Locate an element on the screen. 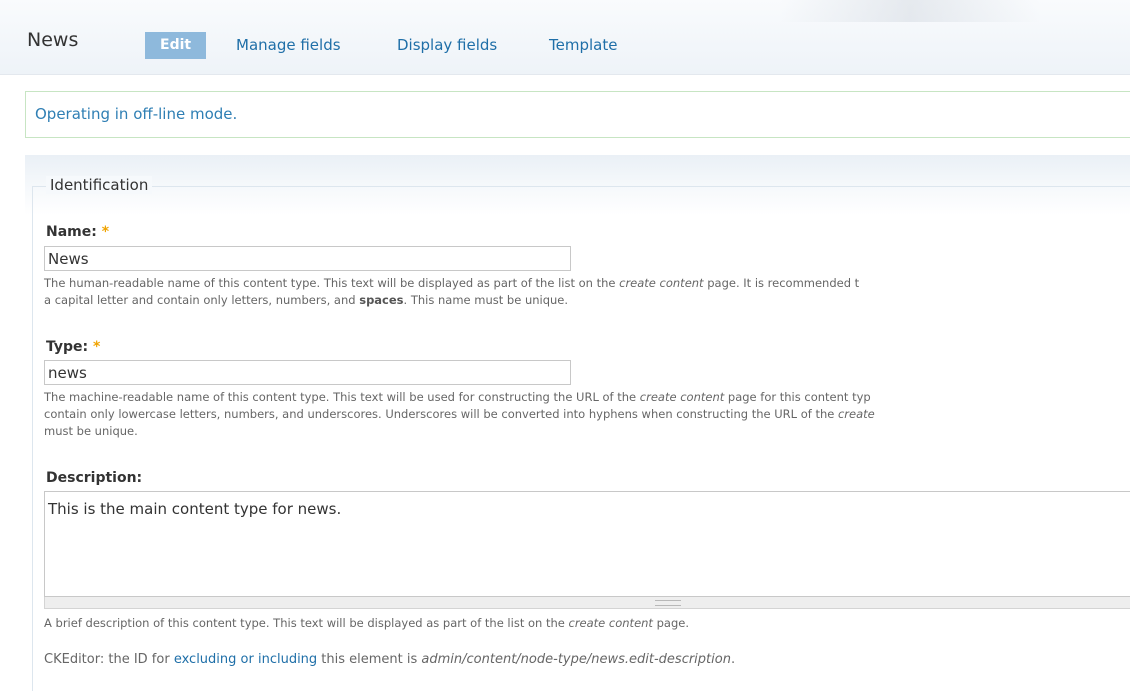  name-label: Name: * is located at coordinates (77, 232).